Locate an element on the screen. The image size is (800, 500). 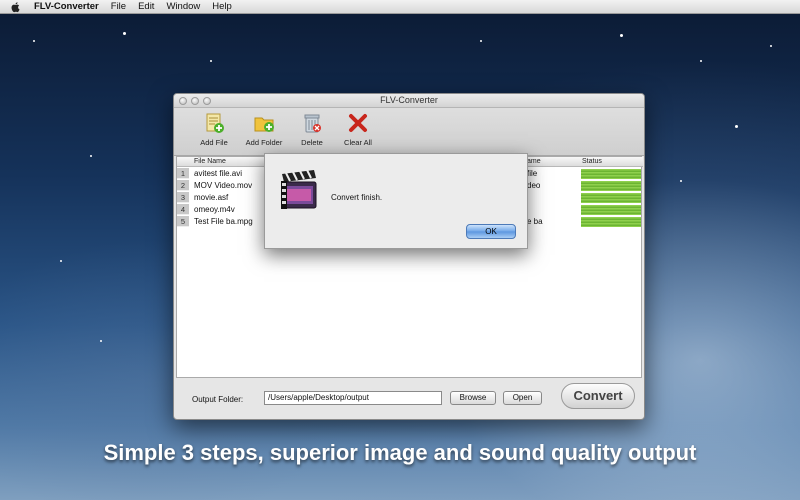
red-x-icon is located at coordinates (358, 123).